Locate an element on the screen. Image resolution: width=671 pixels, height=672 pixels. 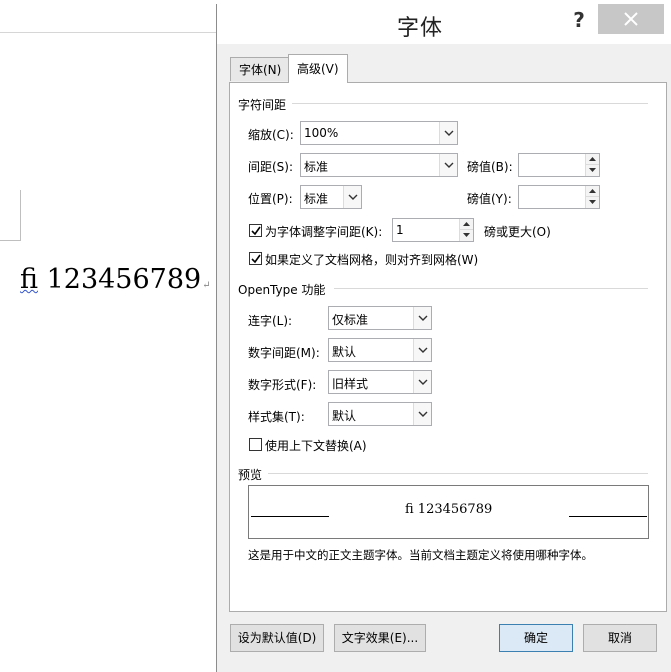
snap-to-grid-checkbox is located at coordinates (255, 258).